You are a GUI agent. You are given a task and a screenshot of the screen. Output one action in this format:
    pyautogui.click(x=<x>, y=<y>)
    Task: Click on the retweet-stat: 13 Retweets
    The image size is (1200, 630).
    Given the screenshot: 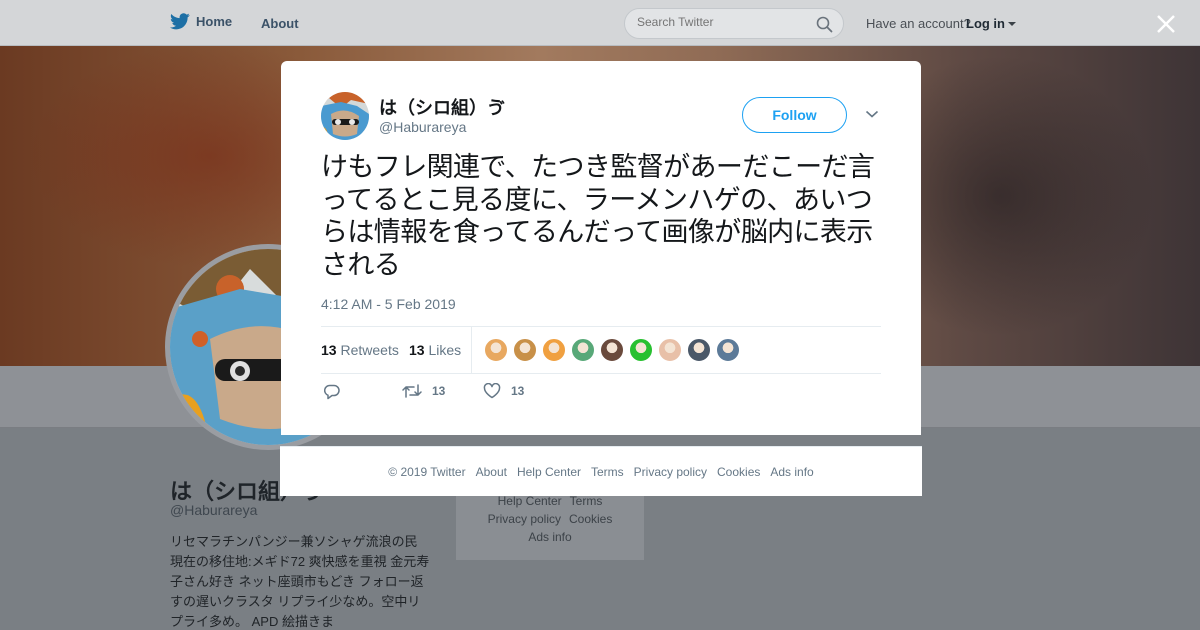 What is the action you would take?
    pyautogui.click(x=360, y=350)
    